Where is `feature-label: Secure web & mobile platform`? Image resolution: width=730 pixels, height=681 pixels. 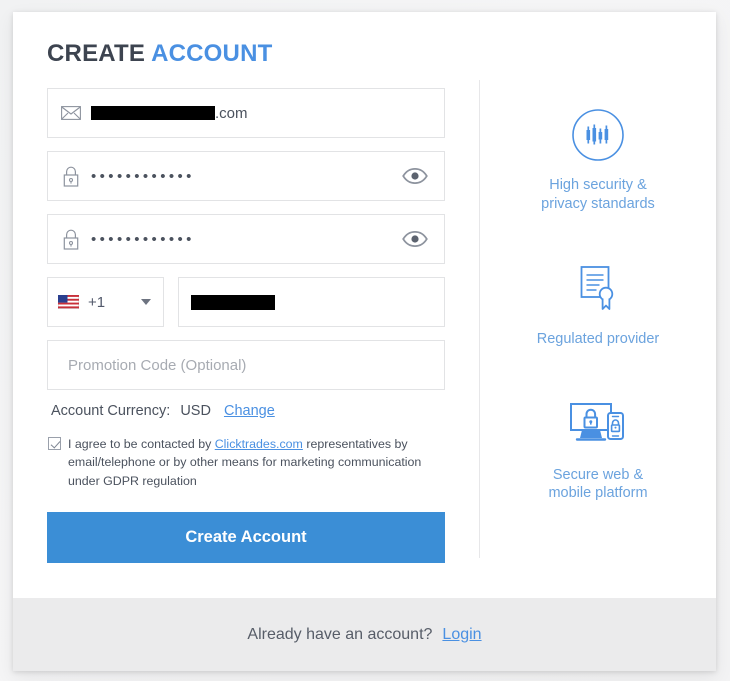 feature-label: Secure web & mobile platform is located at coordinates (598, 484).